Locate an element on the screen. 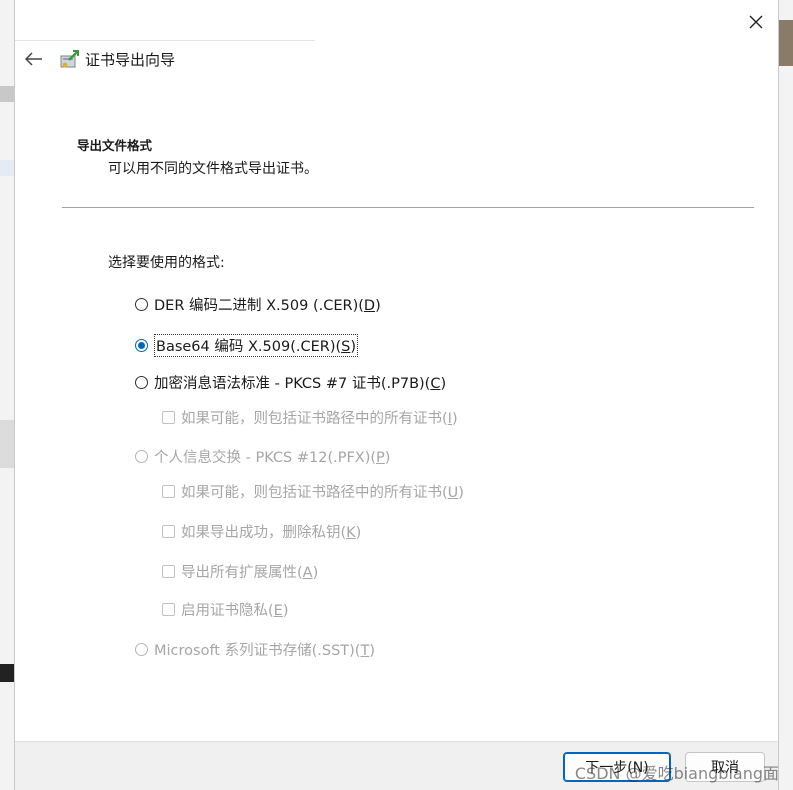 The width and height of the screenshot is (793, 790). close-icon is located at coordinates (756, 22).